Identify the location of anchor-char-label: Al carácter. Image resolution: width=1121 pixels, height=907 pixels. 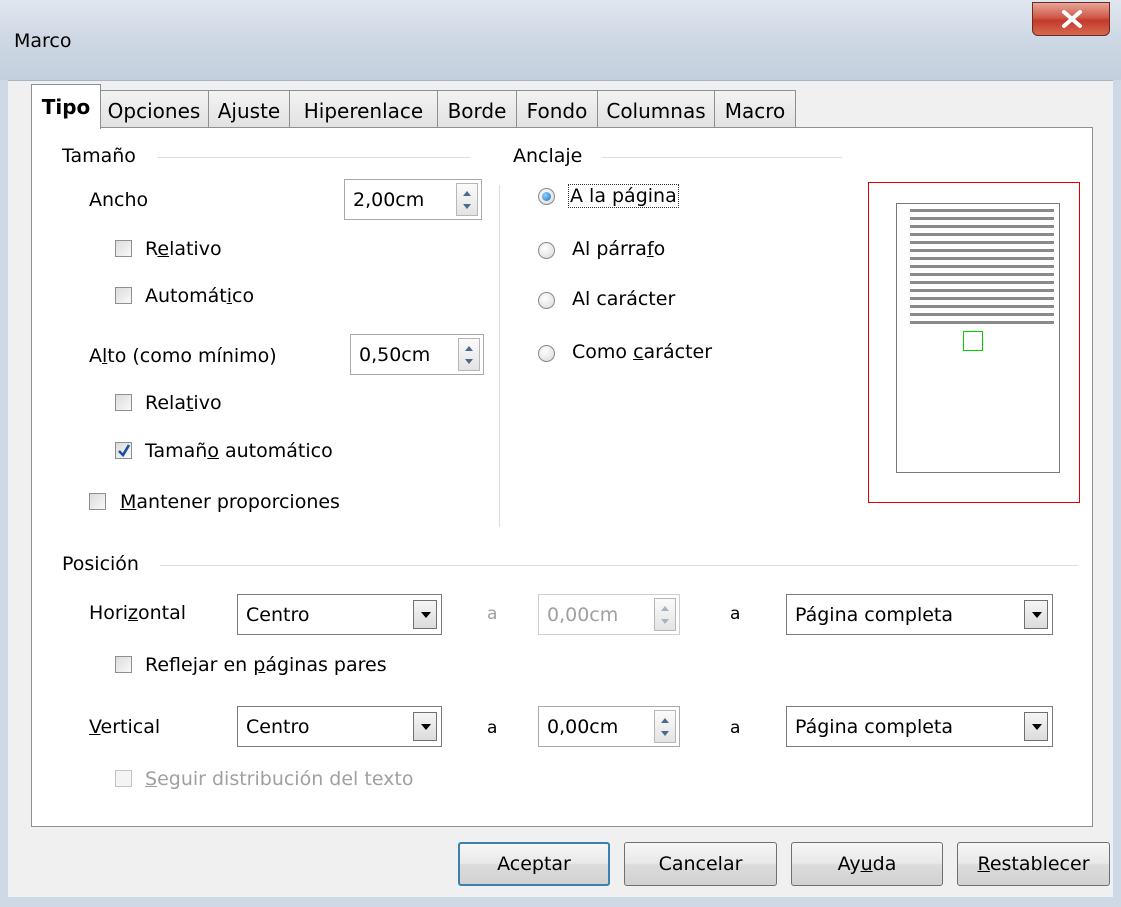
(624, 299).